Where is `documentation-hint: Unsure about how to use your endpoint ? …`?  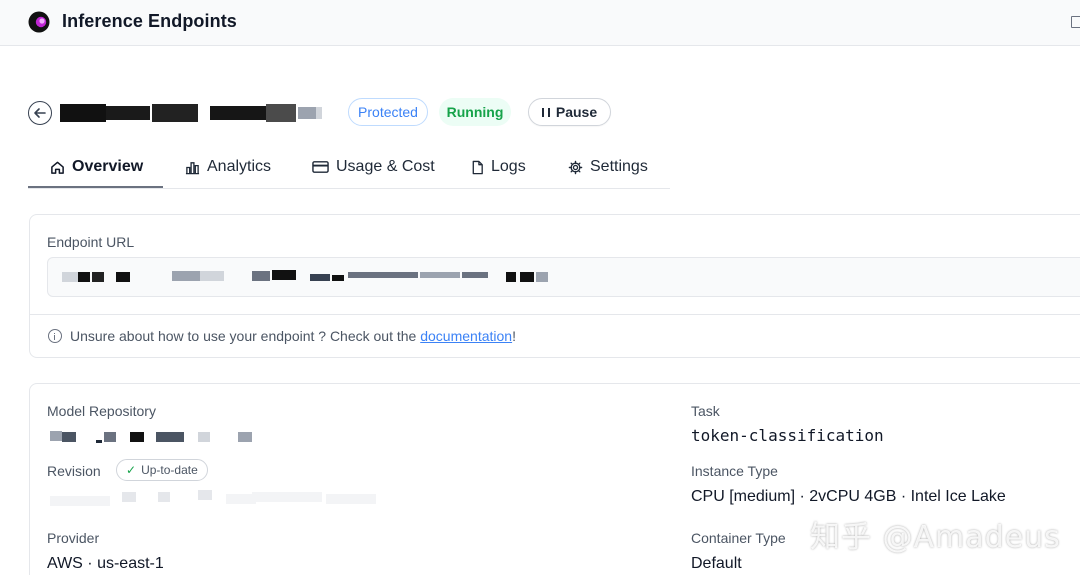
documentation-hint: Unsure about how to use your endpoint ? … is located at coordinates (282, 336).